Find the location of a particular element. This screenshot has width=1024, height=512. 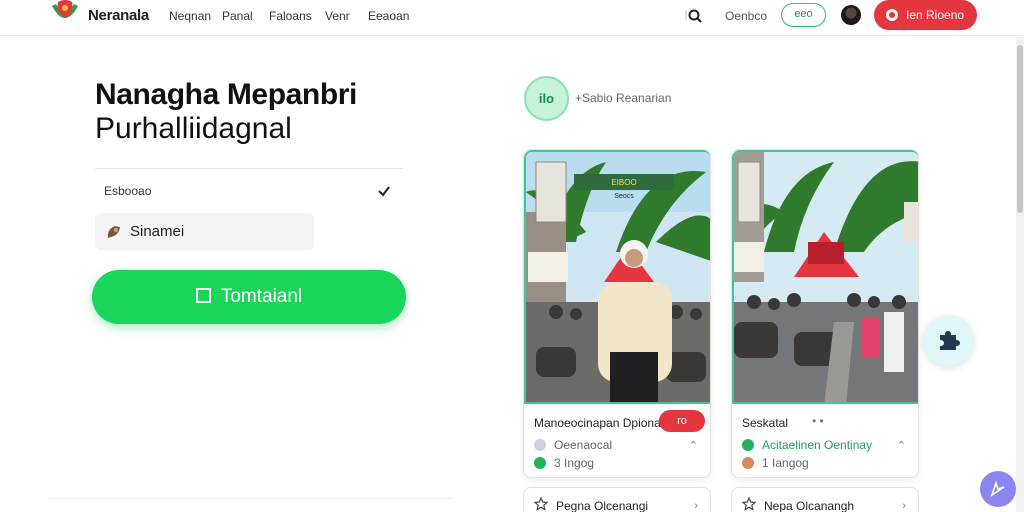

card-title: Seskatal is located at coordinates (765, 423).